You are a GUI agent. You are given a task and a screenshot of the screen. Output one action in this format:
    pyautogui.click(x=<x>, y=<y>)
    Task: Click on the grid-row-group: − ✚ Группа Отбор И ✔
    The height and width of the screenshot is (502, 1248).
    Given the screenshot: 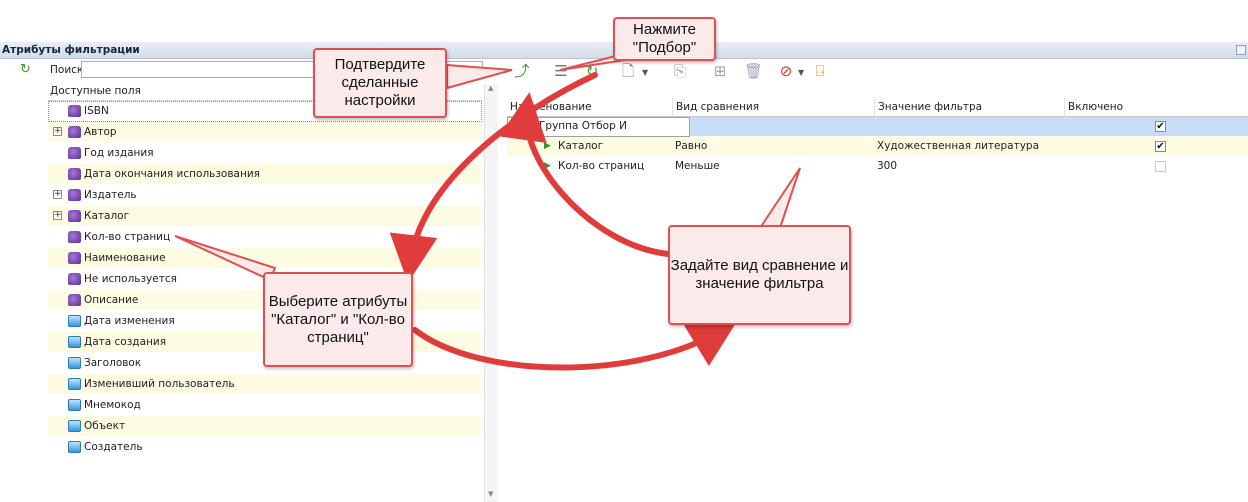 What is the action you would take?
    pyautogui.click(x=877, y=127)
    